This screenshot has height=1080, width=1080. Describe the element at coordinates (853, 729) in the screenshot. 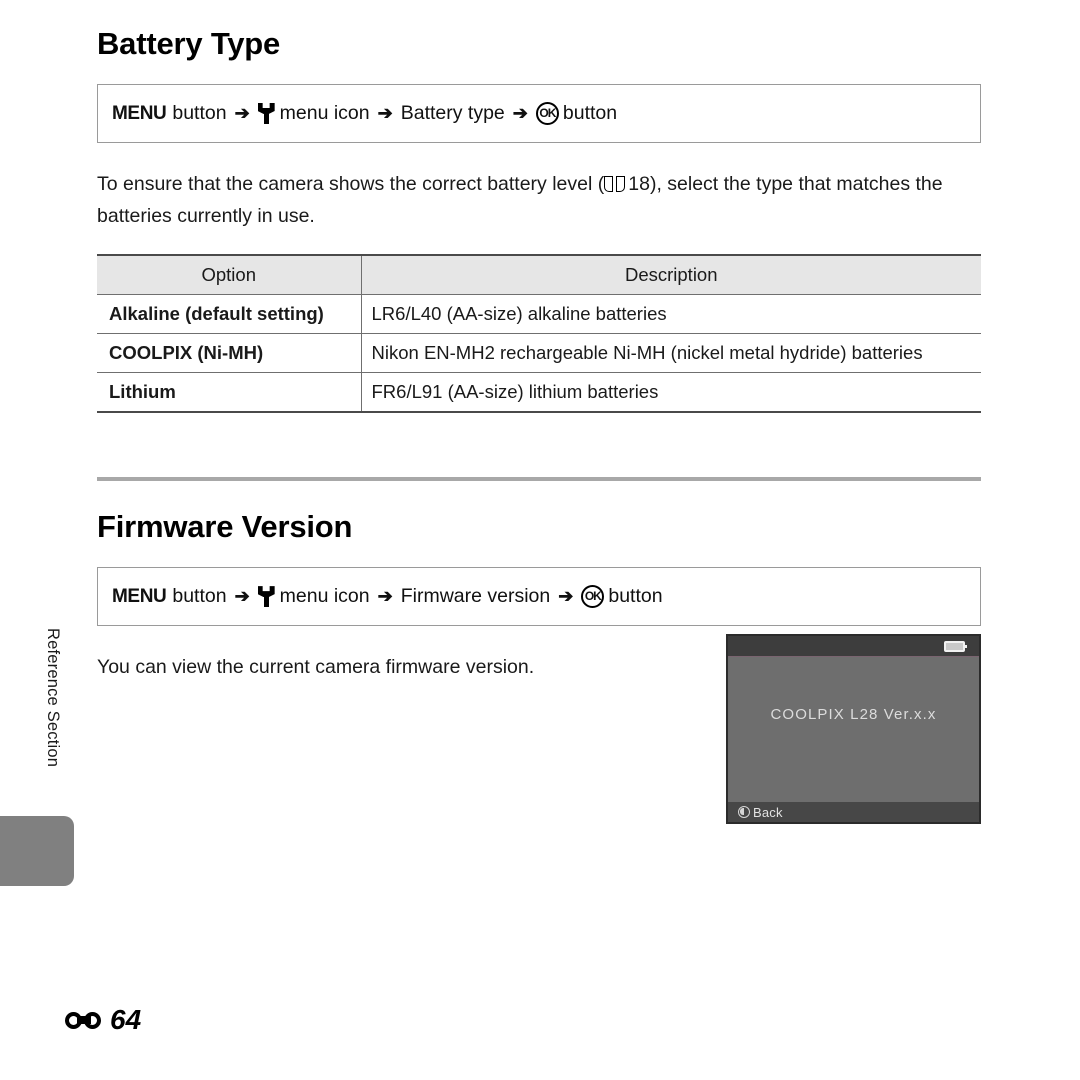

I see `camera-screen-illustration: COOLPIX L28 Ver.x.x Back` at that location.